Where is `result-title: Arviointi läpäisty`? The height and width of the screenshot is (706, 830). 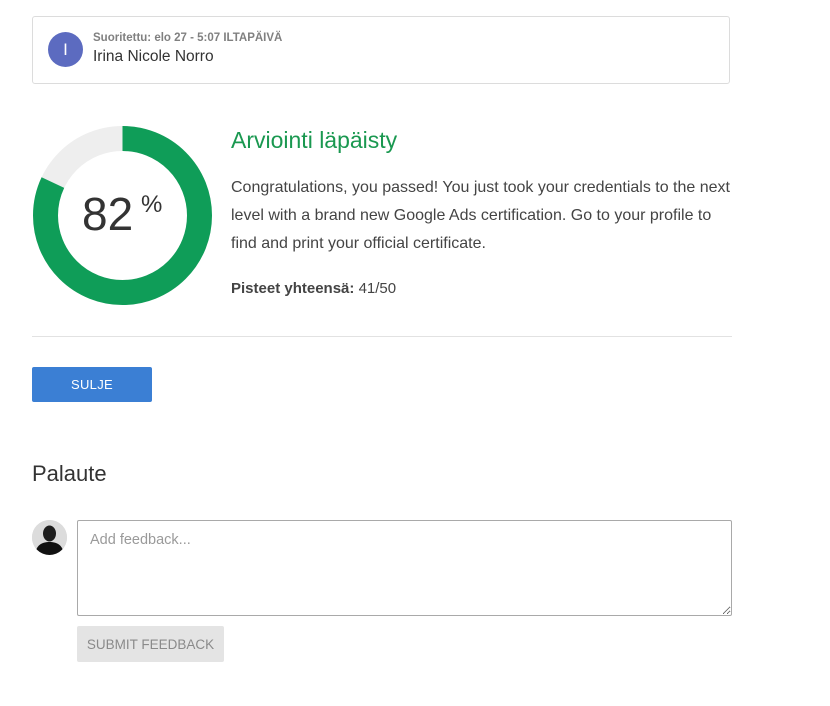 result-title: Arviointi läpäisty is located at coordinates (314, 140).